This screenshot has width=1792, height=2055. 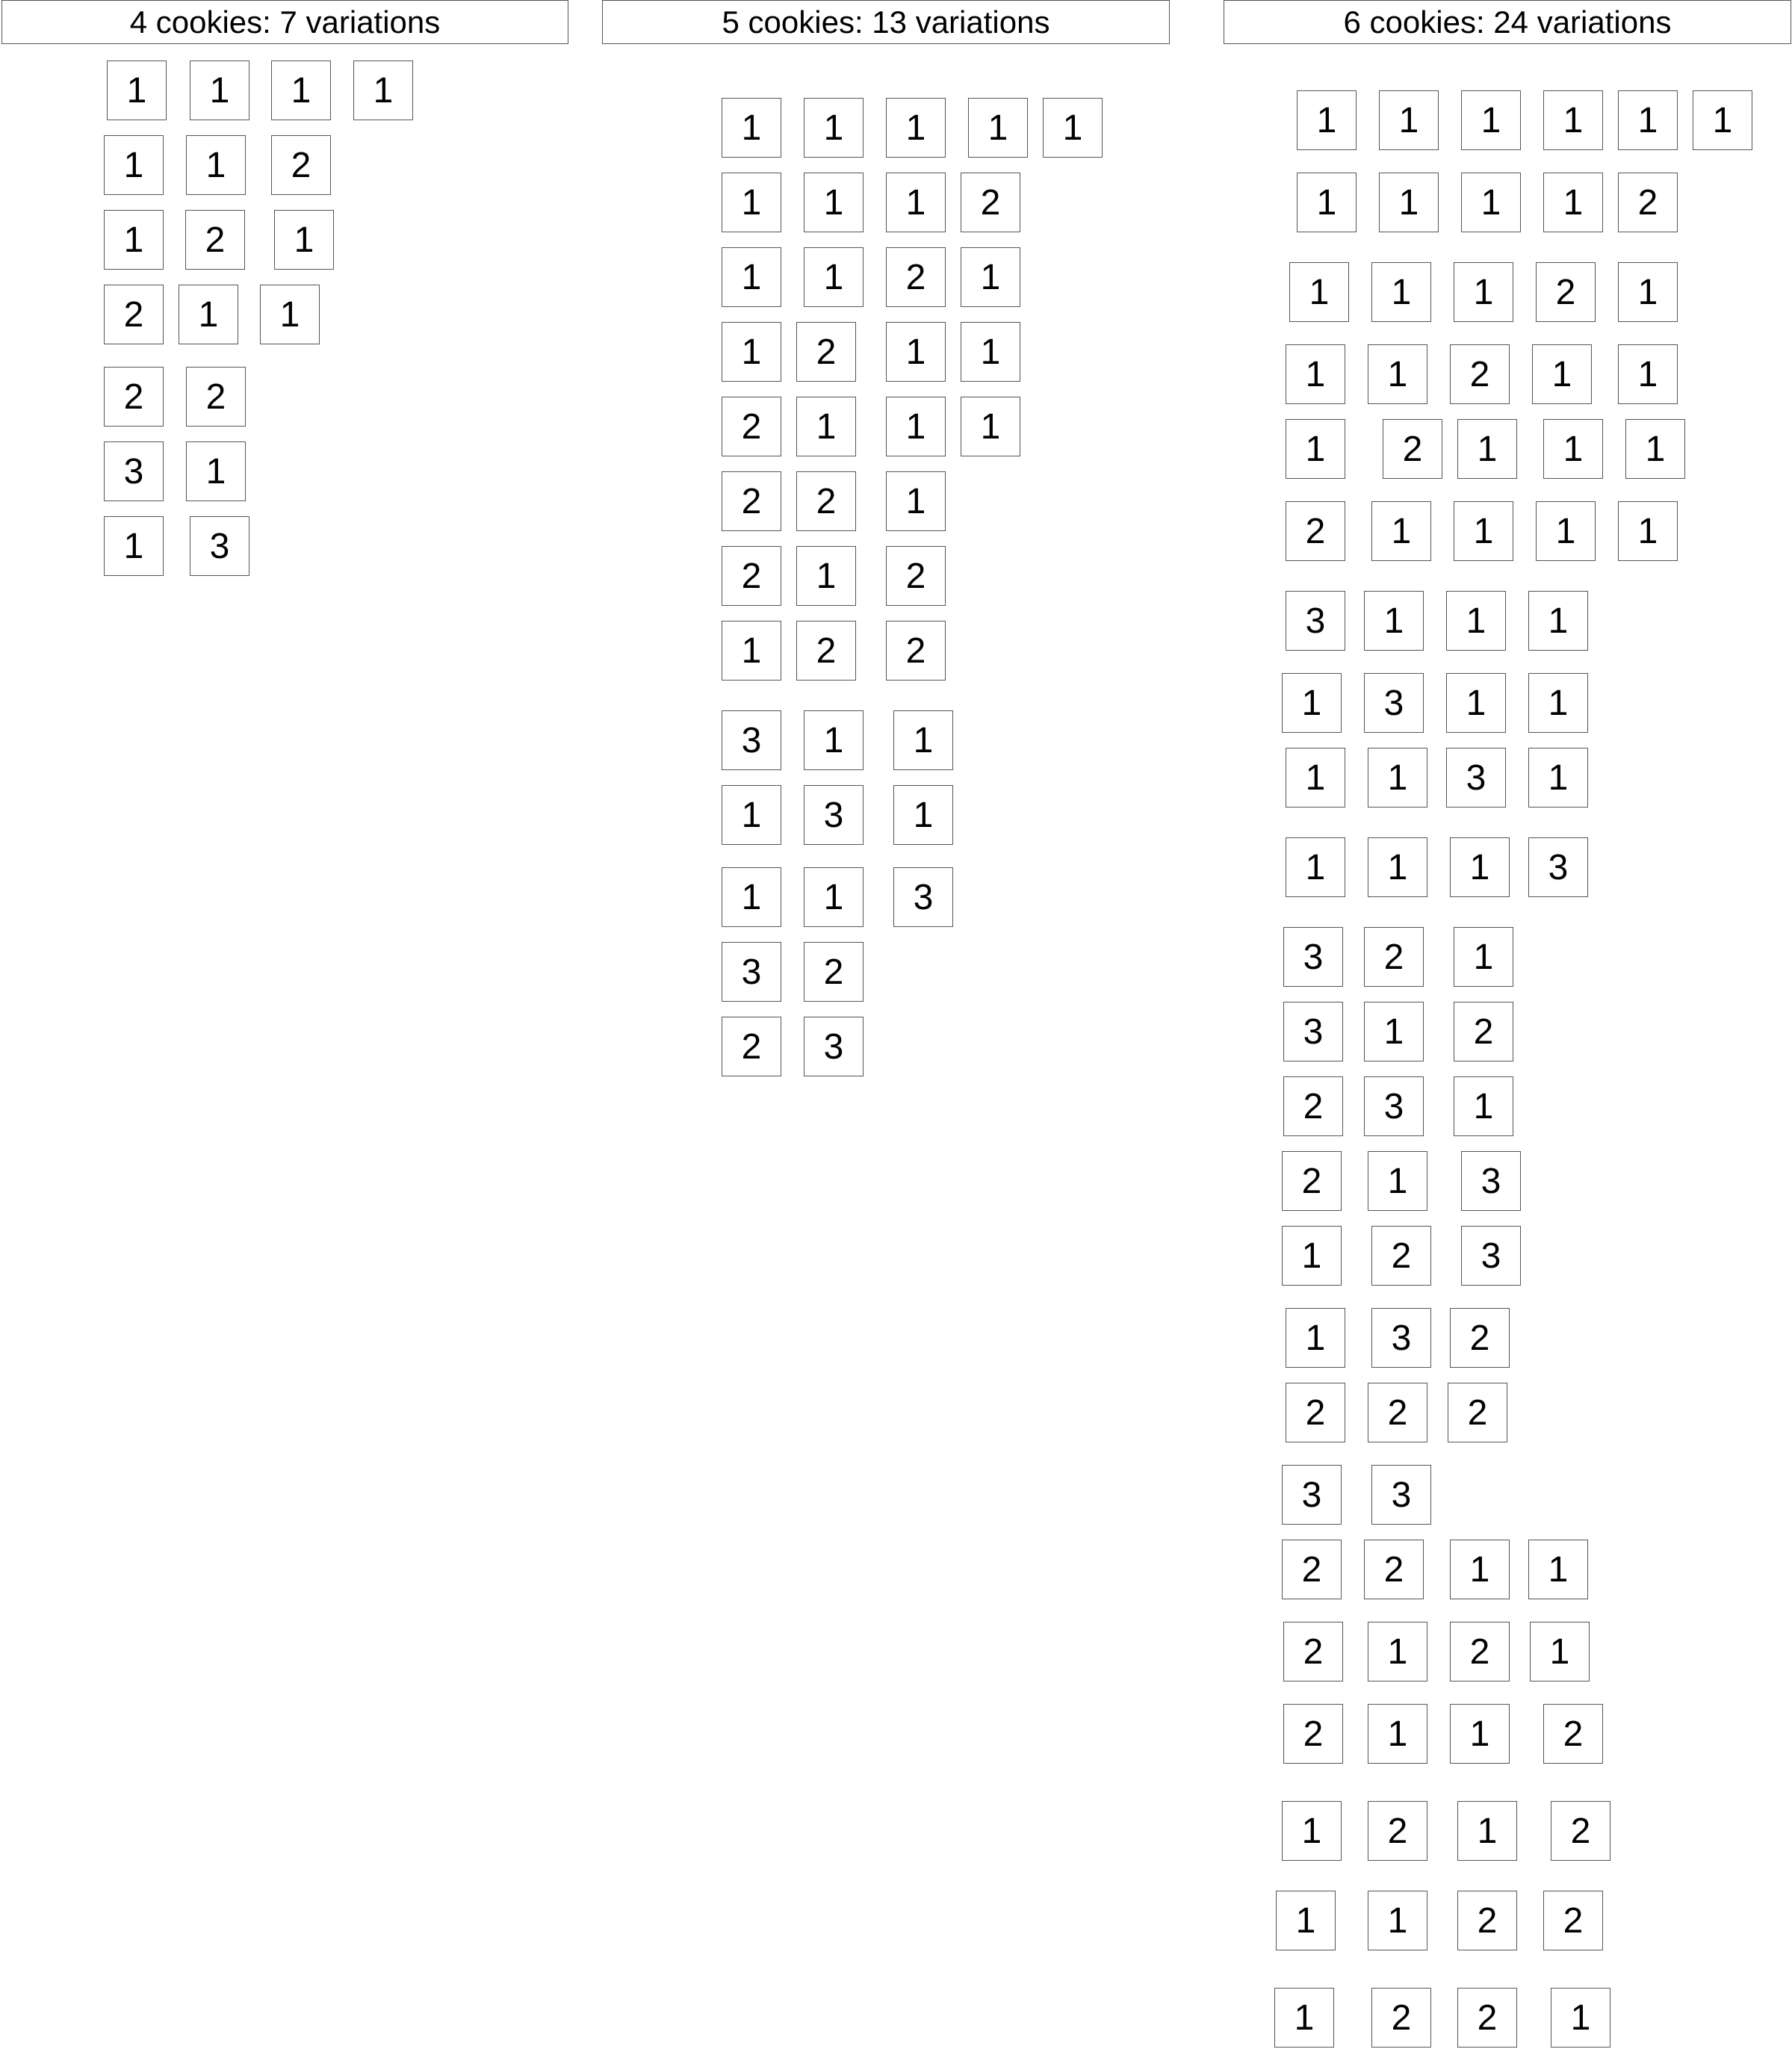 What do you see at coordinates (1507, 22) in the screenshot?
I see `column-header: 6 cookies: 24 variations` at bounding box center [1507, 22].